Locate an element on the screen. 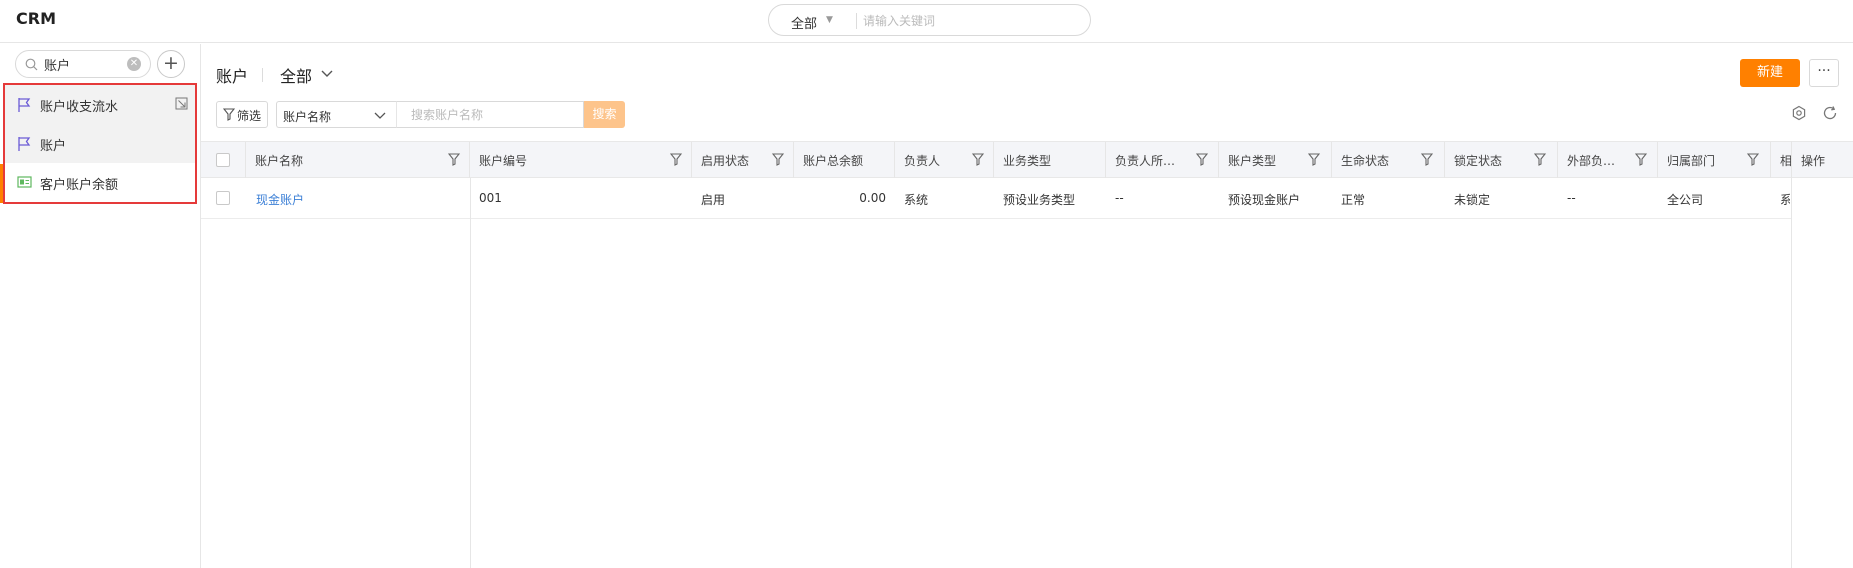 This screenshot has height=568, width=1853. column-header: 锁定状态 is located at coordinates (1501, 160).